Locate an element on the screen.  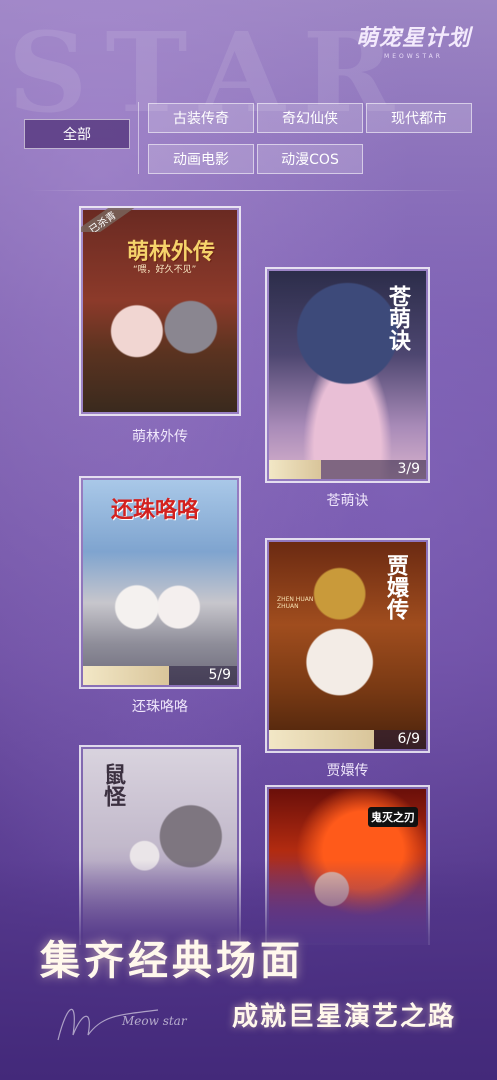
slogan-line-2: 成就巨星演艺之路 is located at coordinates (344, 1017).